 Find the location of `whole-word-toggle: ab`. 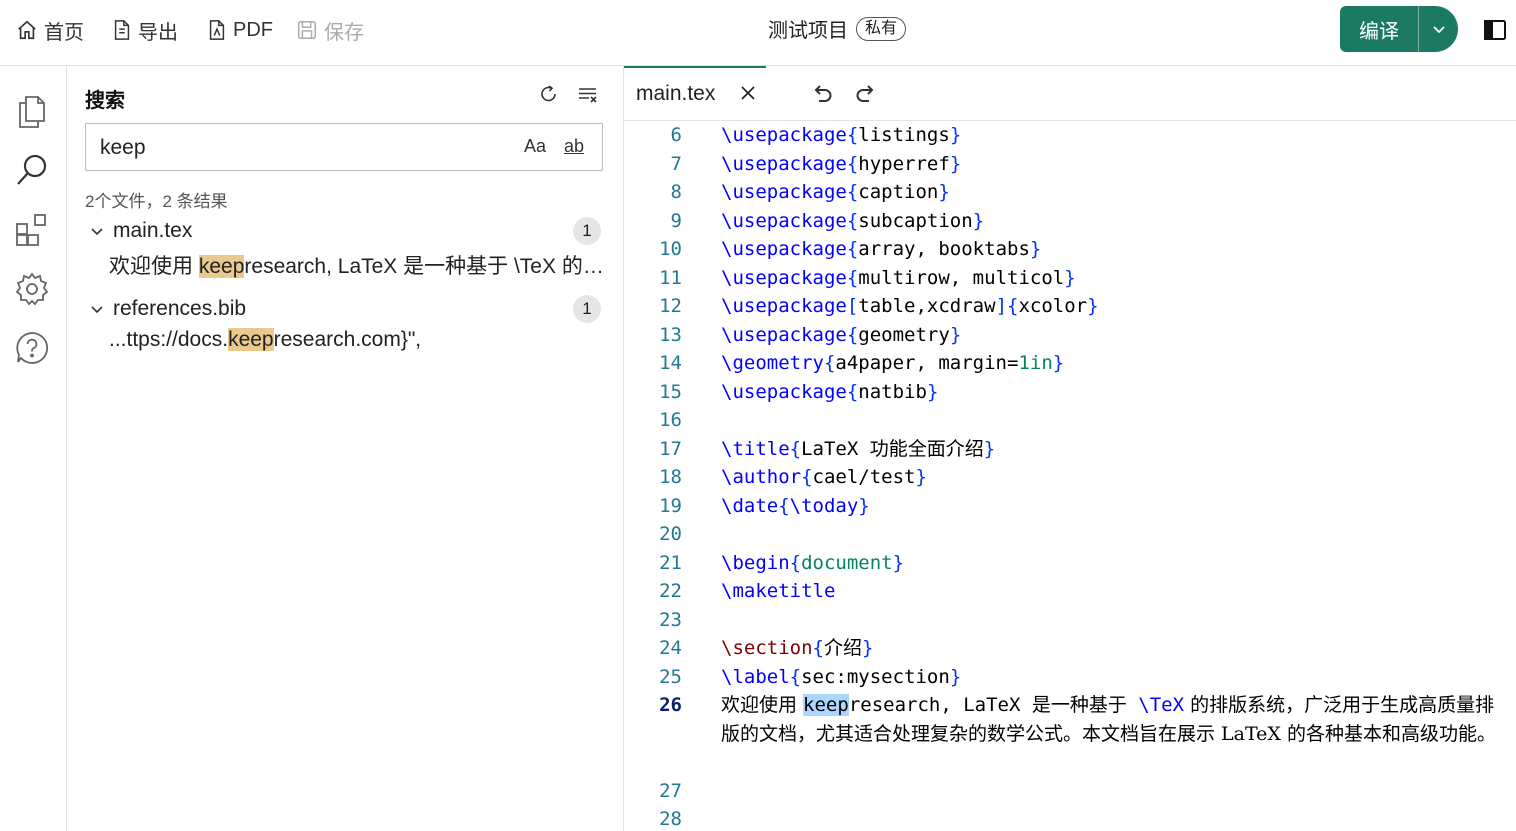

whole-word-toggle: ab is located at coordinates (574, 146).